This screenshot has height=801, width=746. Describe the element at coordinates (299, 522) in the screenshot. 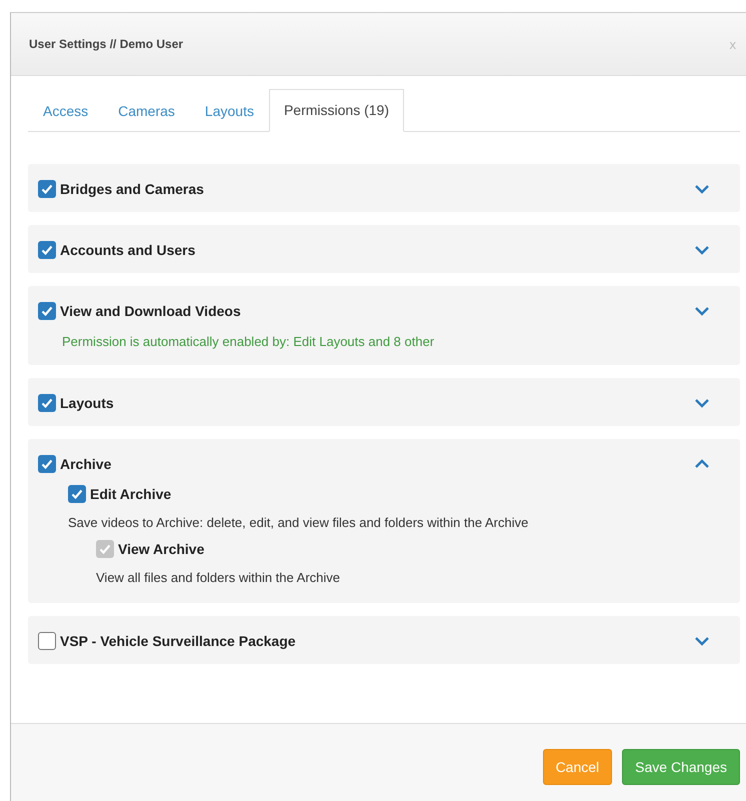

I see `permission-description: Save videos to Archive: delete, edit, and view files and folders within the Archive` at that location.